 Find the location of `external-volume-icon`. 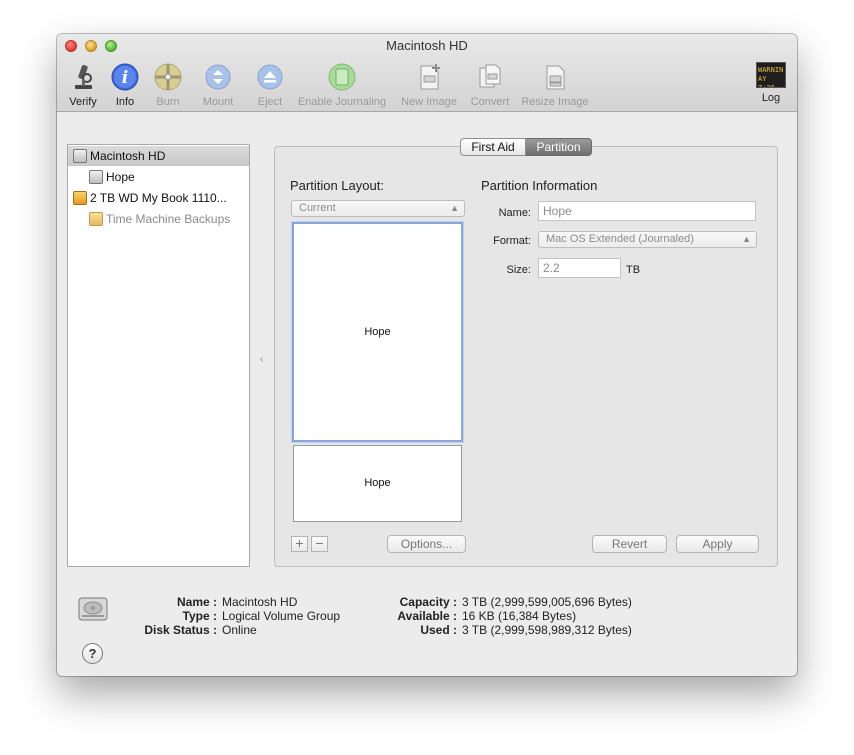

external-volume-icon is located at coordinates (96, 219).